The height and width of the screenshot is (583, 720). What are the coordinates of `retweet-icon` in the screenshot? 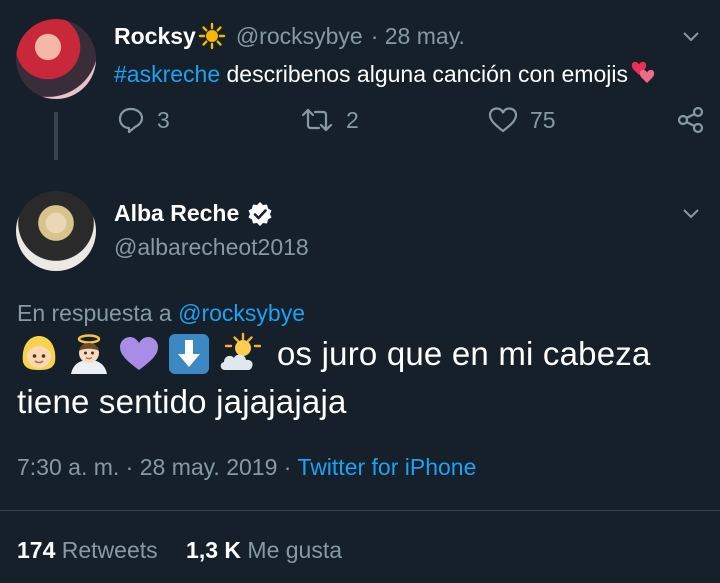 It's located at (317, 120).